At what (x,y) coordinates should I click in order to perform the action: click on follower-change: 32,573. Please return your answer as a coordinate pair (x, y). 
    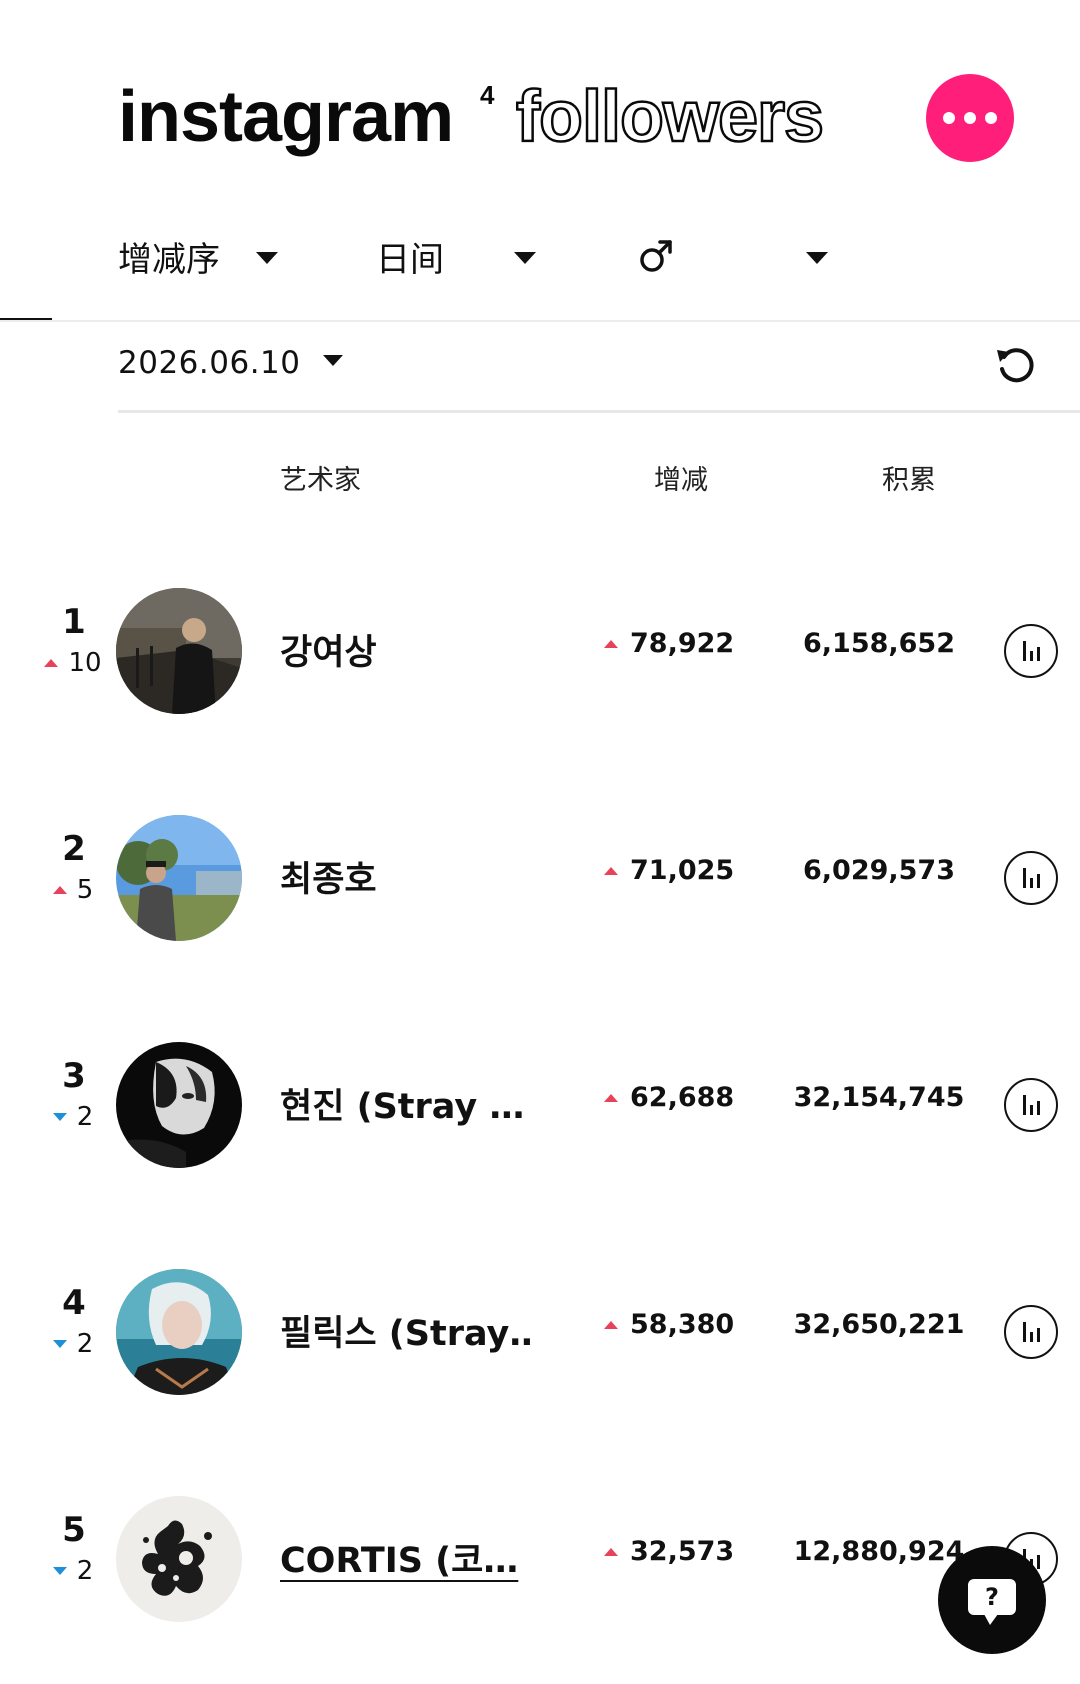
    Looking at the image, I should click on (669, 1551).